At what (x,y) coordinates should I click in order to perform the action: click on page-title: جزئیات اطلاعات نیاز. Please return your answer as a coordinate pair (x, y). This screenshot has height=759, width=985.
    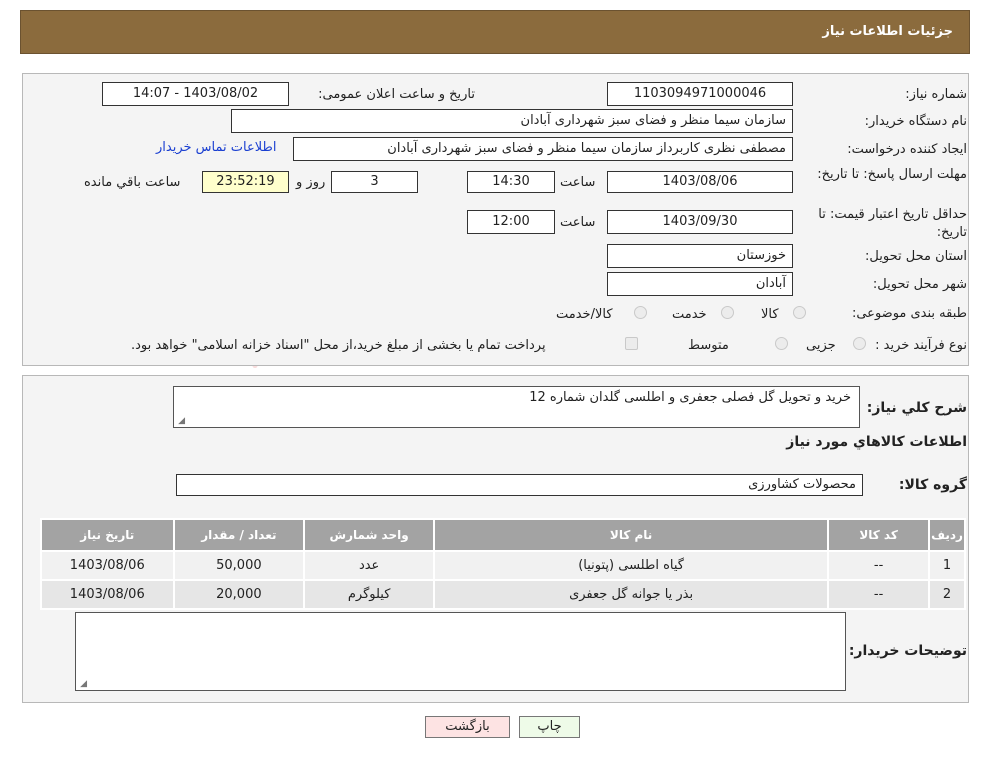
    Looking at the image, I should click on (887, 31).